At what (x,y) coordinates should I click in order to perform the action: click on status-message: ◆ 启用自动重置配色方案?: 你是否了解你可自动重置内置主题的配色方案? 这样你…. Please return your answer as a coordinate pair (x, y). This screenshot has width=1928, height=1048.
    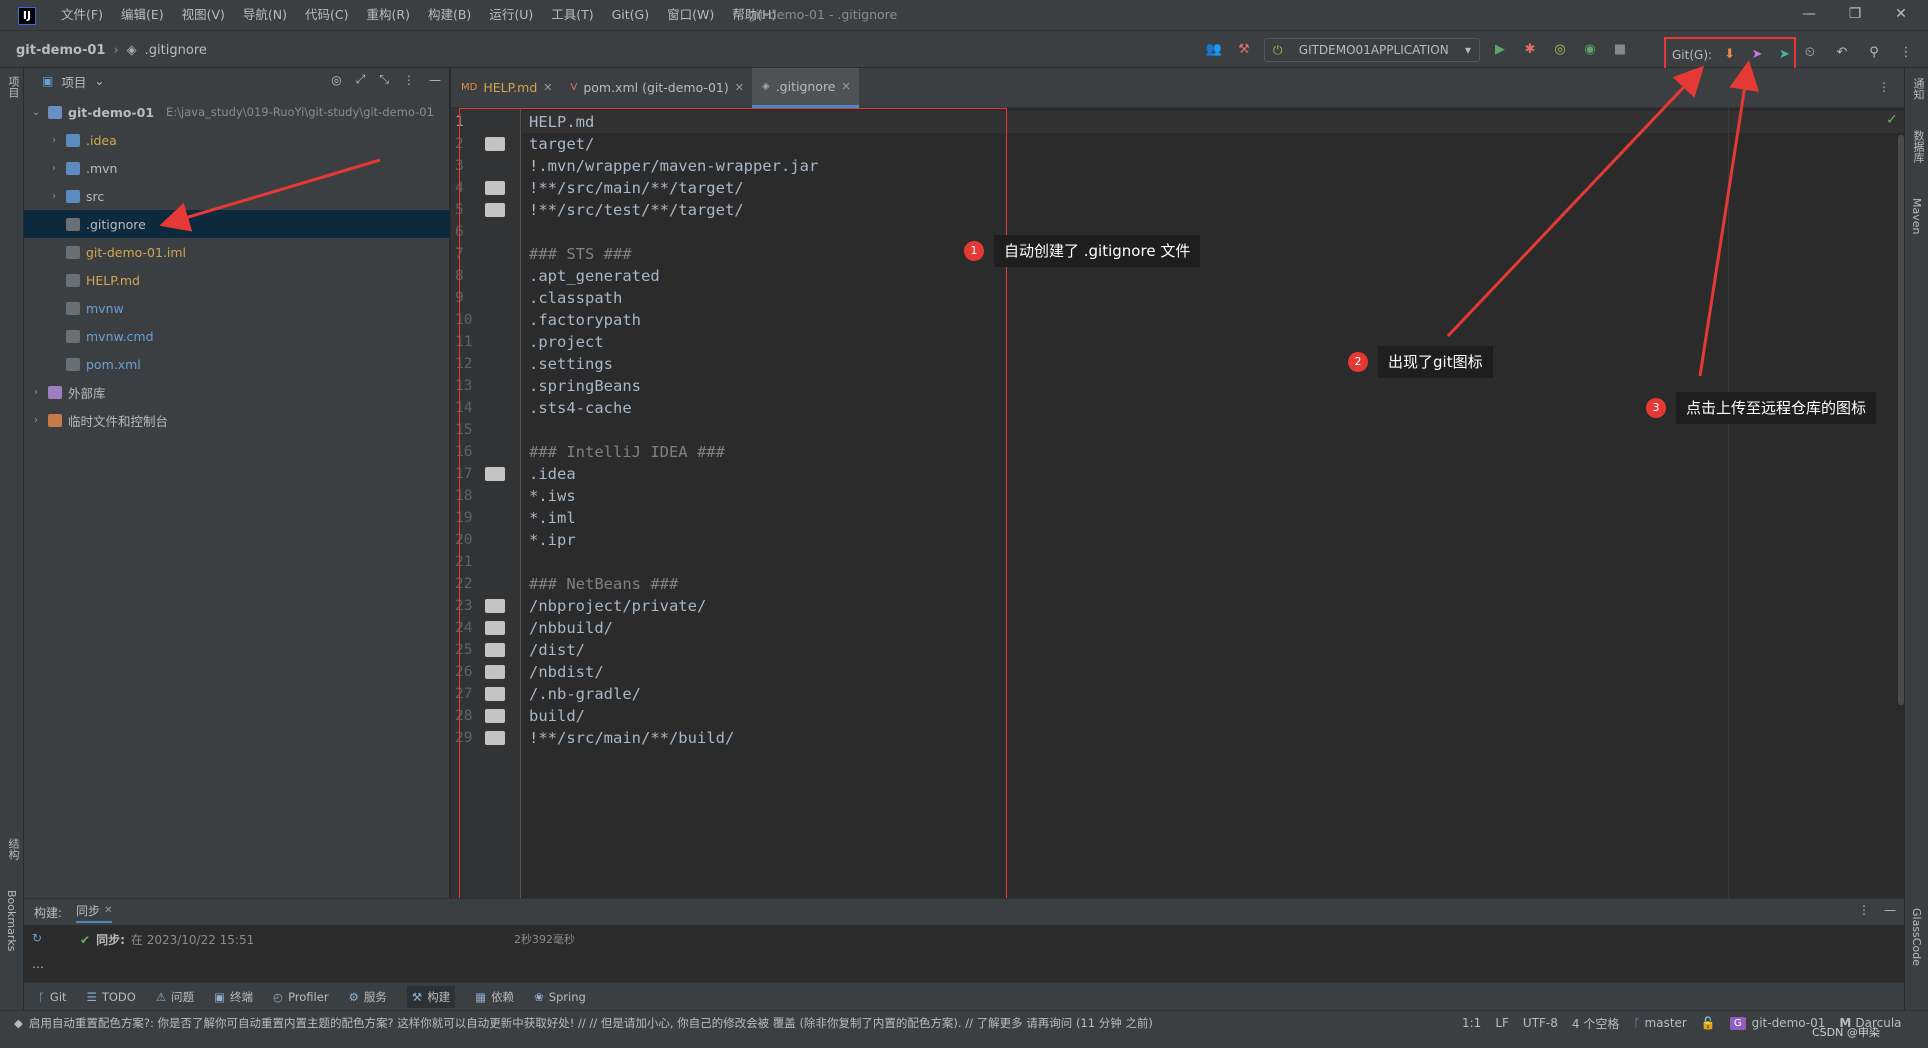
    Looking at the image, I should click on (583, 1023).